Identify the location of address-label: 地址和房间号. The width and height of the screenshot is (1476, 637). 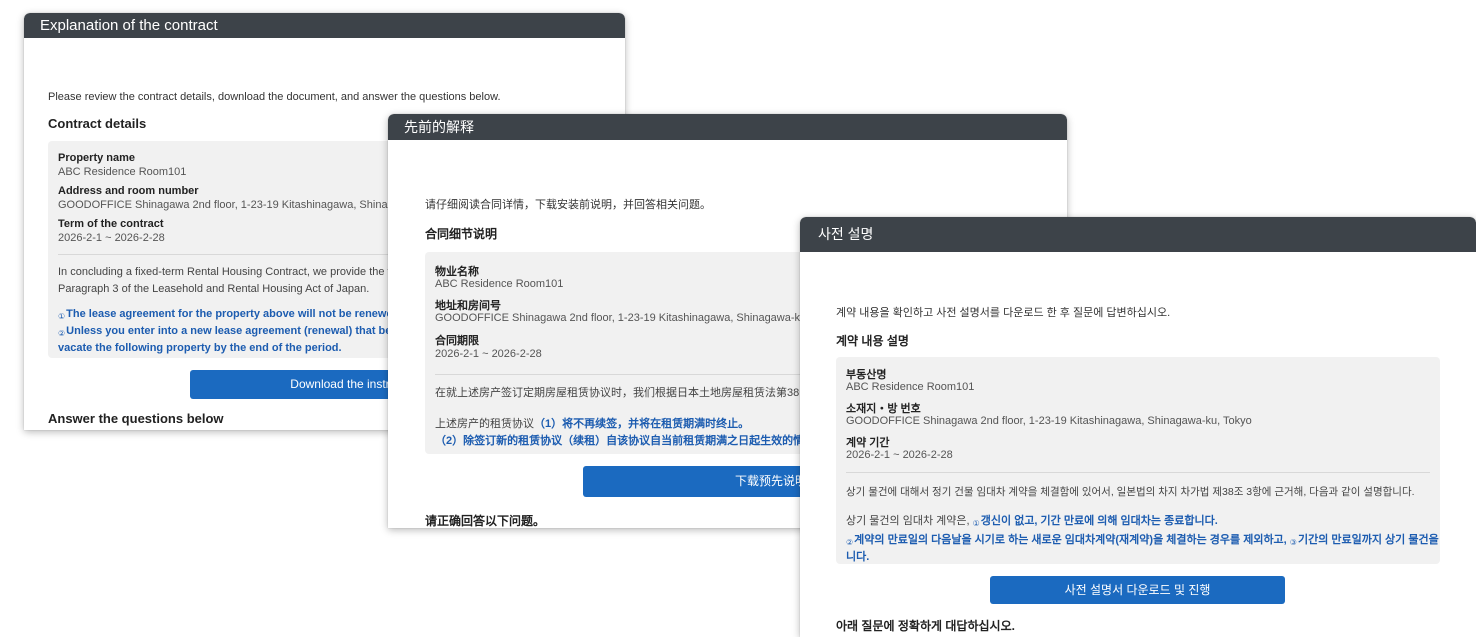
(468, 306).